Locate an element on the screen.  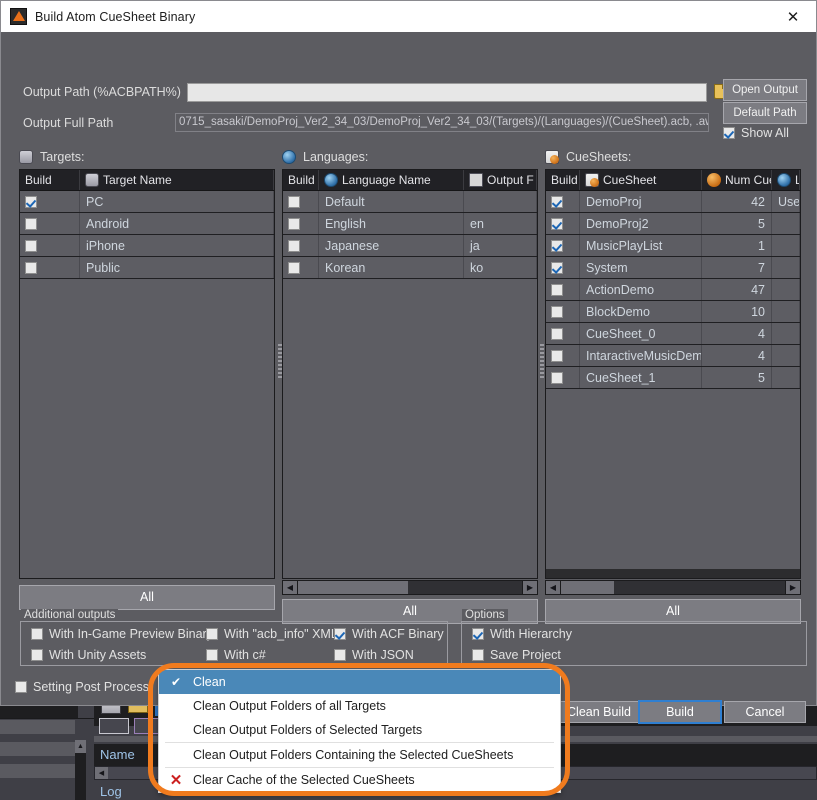
table-row: English en is located at coordinates (410, 224).